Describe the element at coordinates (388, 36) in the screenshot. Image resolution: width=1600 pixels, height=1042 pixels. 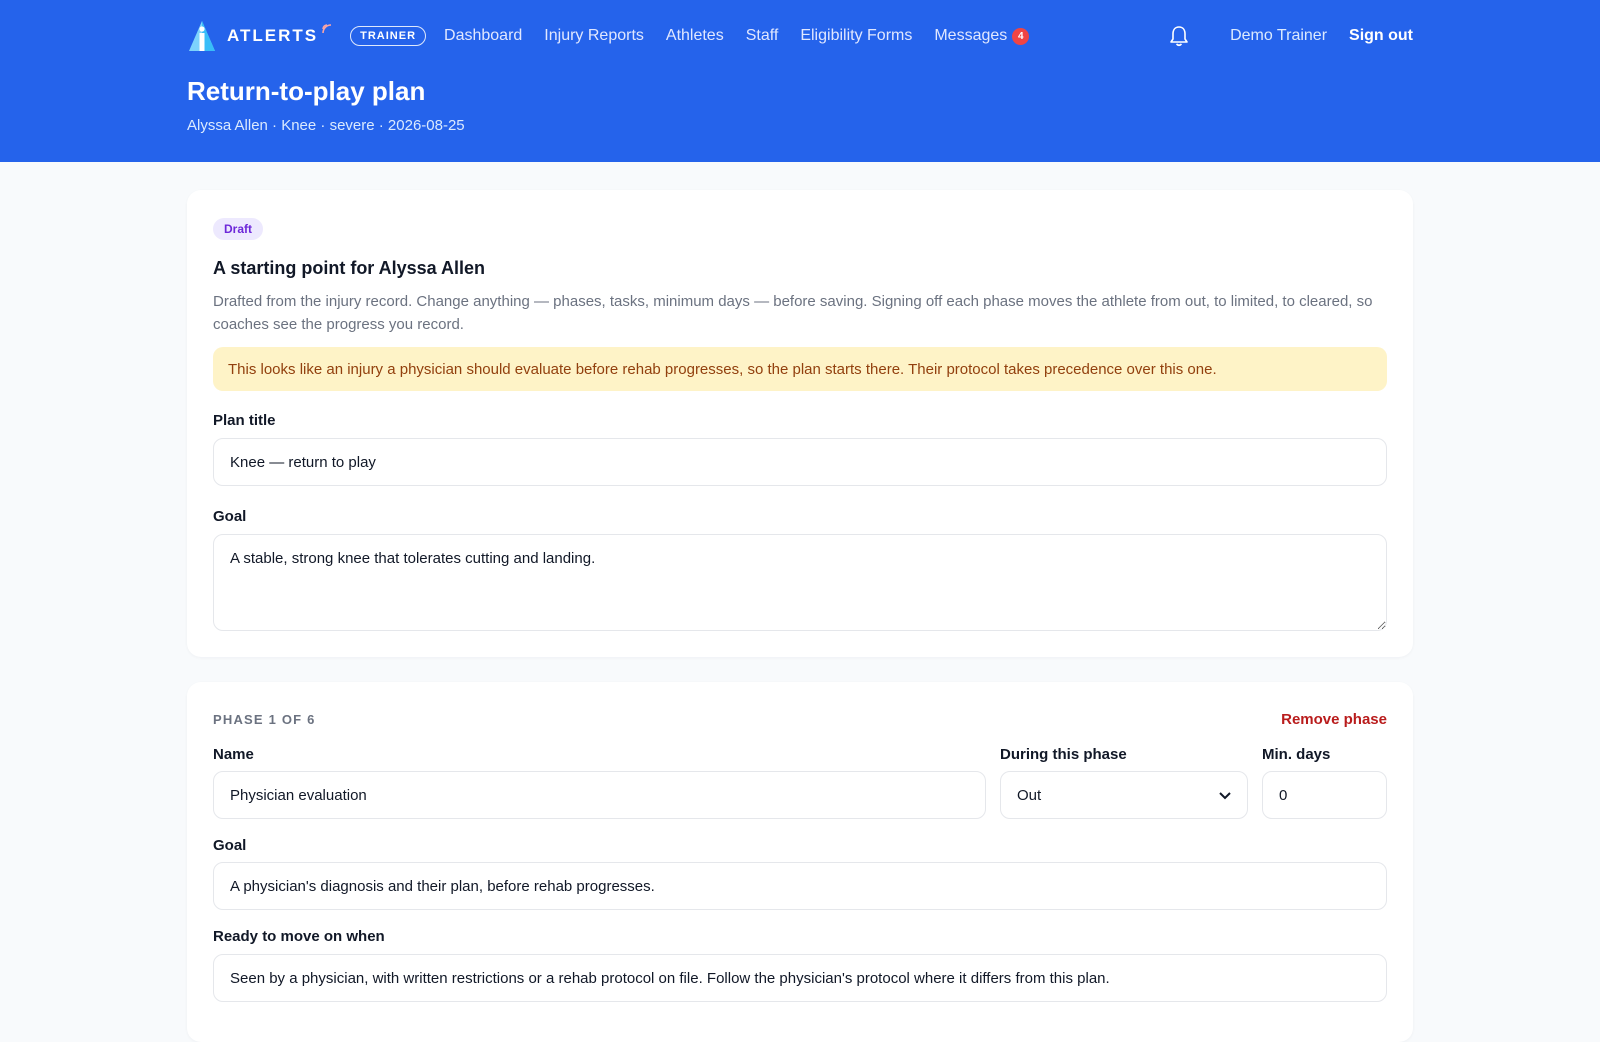
I see `role-badge: TRAINER` at that location.